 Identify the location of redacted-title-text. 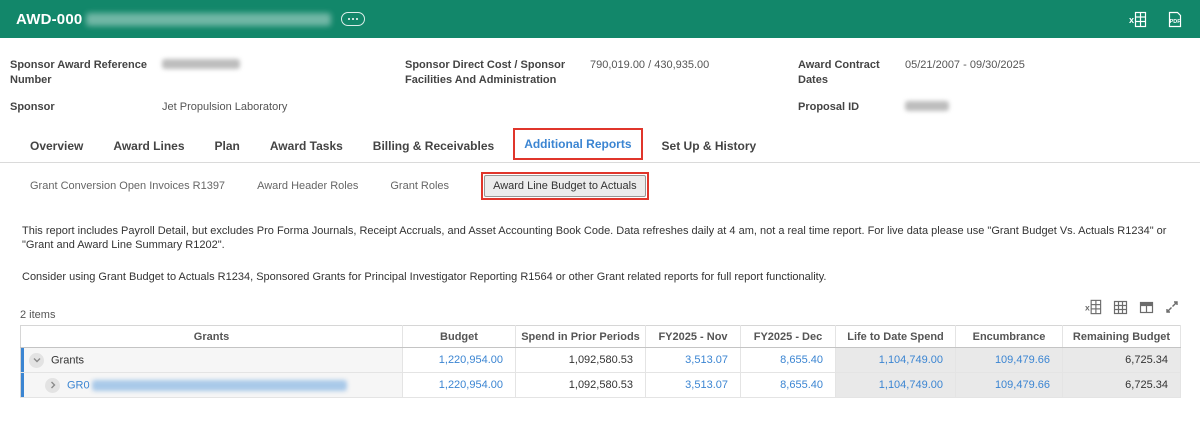
(209, 19).